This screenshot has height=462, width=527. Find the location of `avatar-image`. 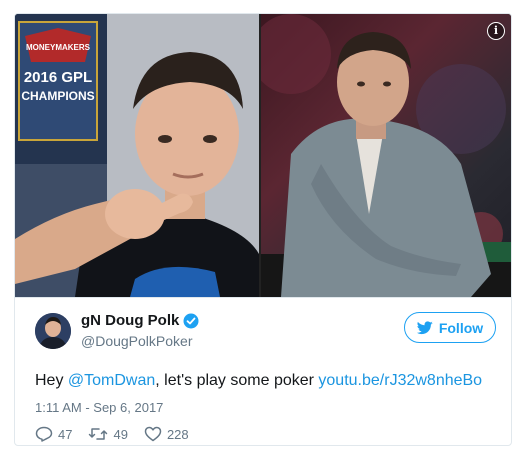

avatar-image is located at coordinates (53, 331).